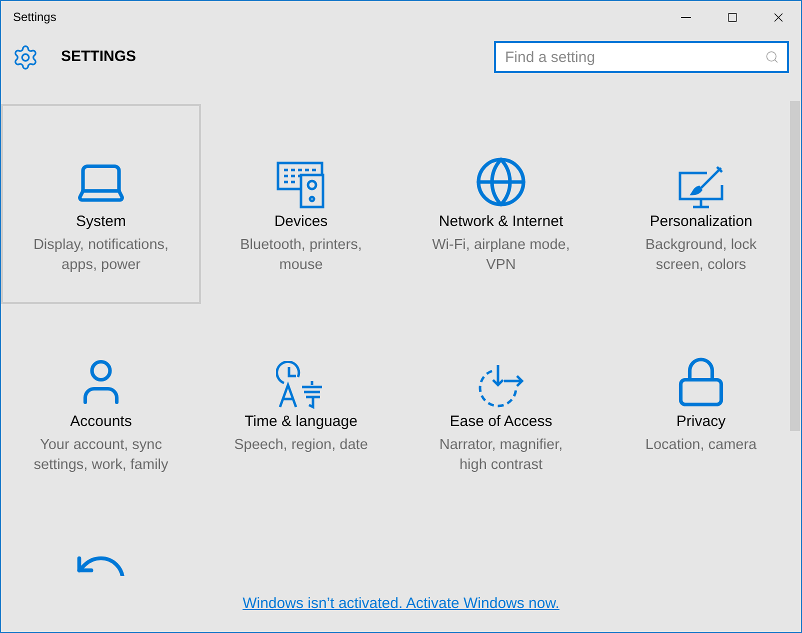 The image size is (802, 633). What do you see at coordinates (695, 404) in the screenshot?
I see `settings-tile: Privacy Location, camera` at bounding box center [695, 404].